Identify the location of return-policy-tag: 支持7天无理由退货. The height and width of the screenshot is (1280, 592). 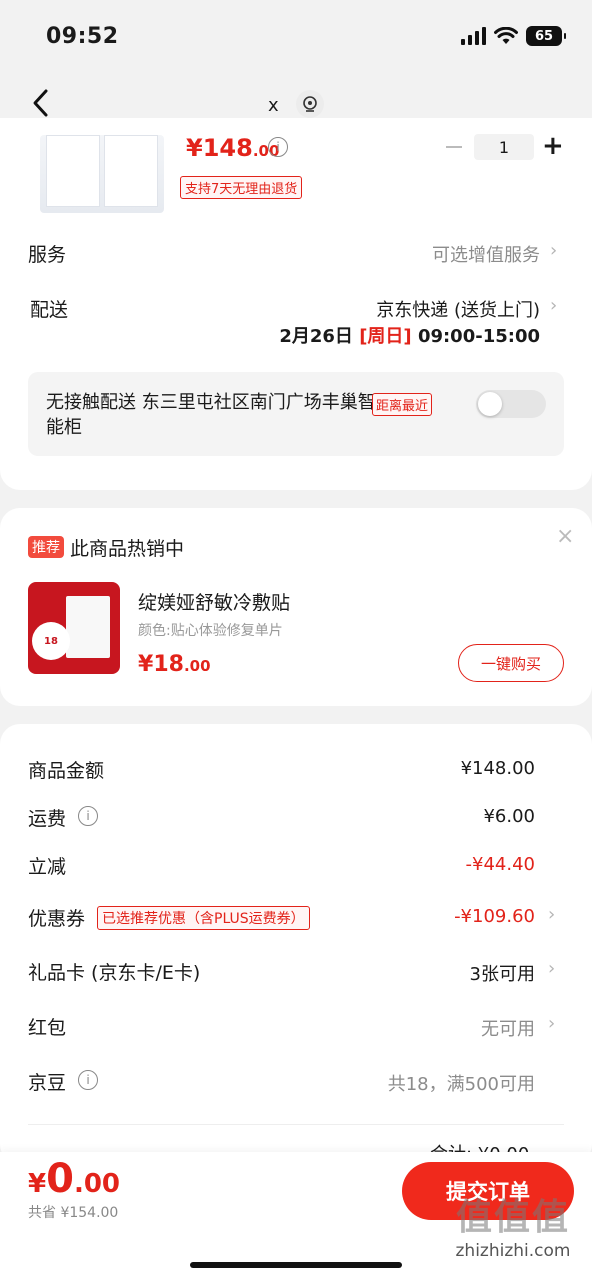
(241, 187).